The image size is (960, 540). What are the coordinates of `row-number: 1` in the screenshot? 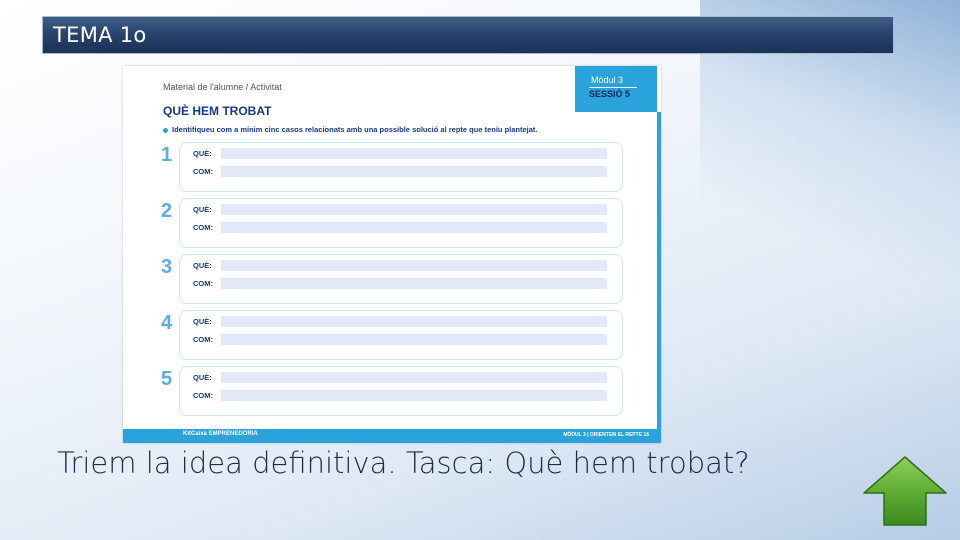 It's located at (167, 155).